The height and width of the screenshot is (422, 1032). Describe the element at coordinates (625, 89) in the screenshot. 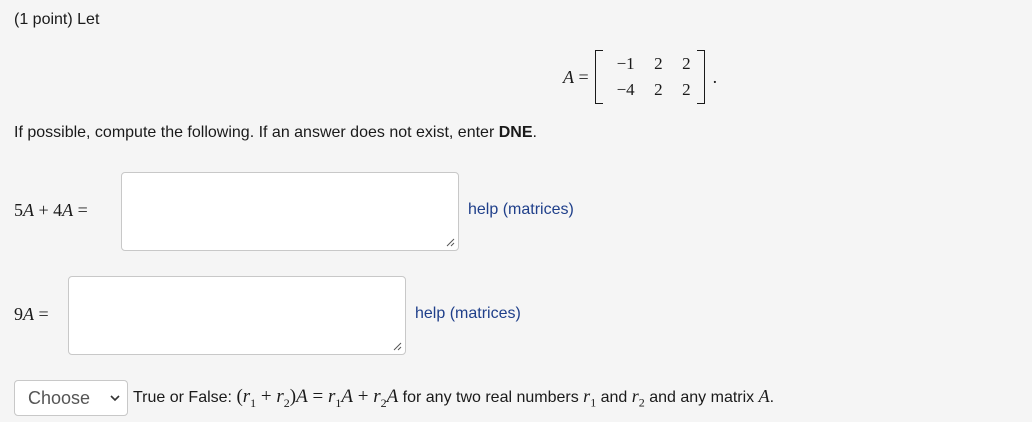

I see `matrix-entry: −4` at that location.